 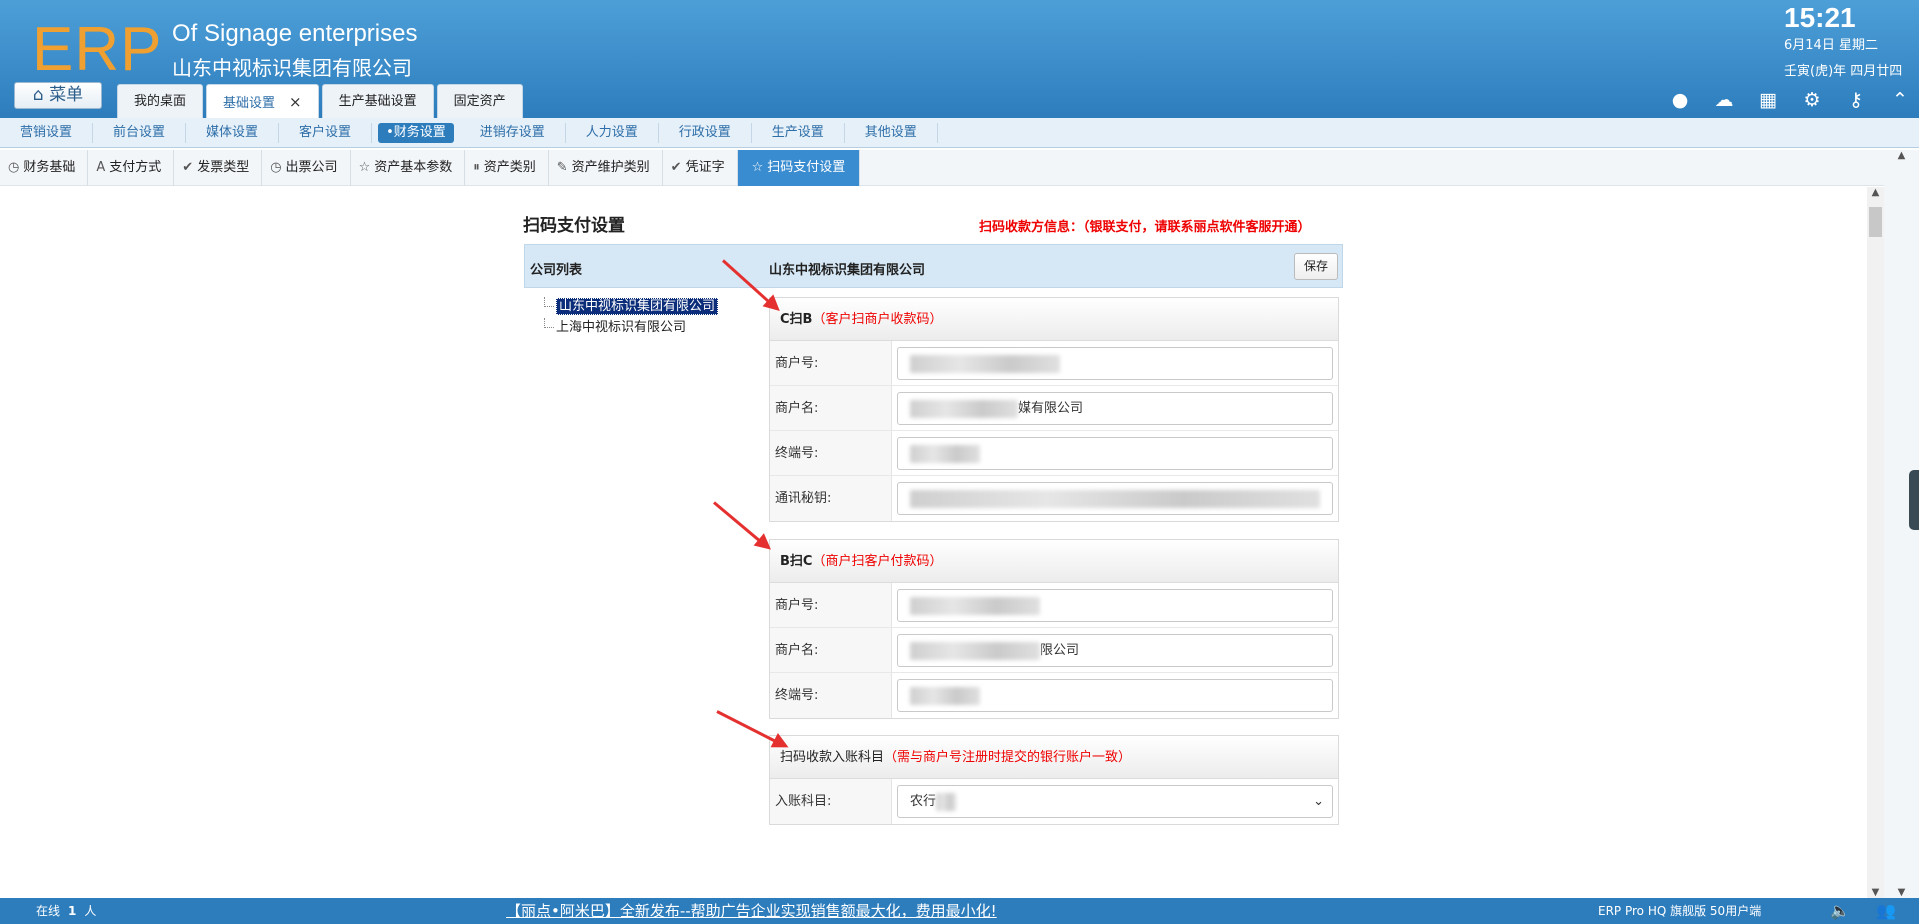 I want to click on select-value: 农行, so click(x=923, y=801).